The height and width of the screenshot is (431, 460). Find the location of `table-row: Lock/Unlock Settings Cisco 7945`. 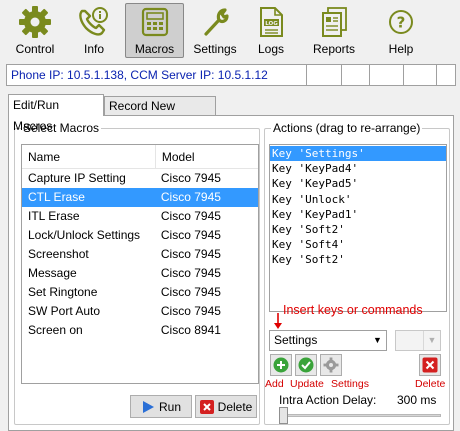

table-row: Lock/Unlock Settings Cisco 7945 is located at coordinates (140, 235).